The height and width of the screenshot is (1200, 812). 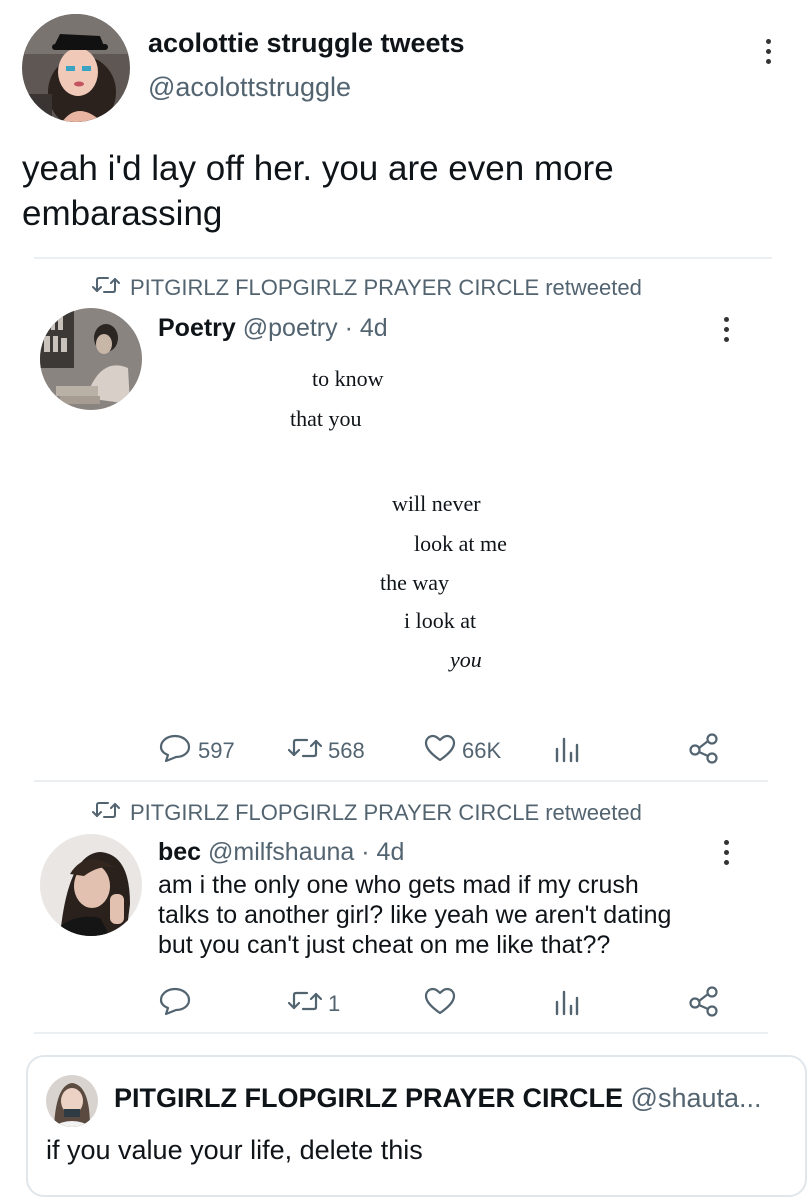 I want to click on like-button: 66K, so click(x=462, y=751).